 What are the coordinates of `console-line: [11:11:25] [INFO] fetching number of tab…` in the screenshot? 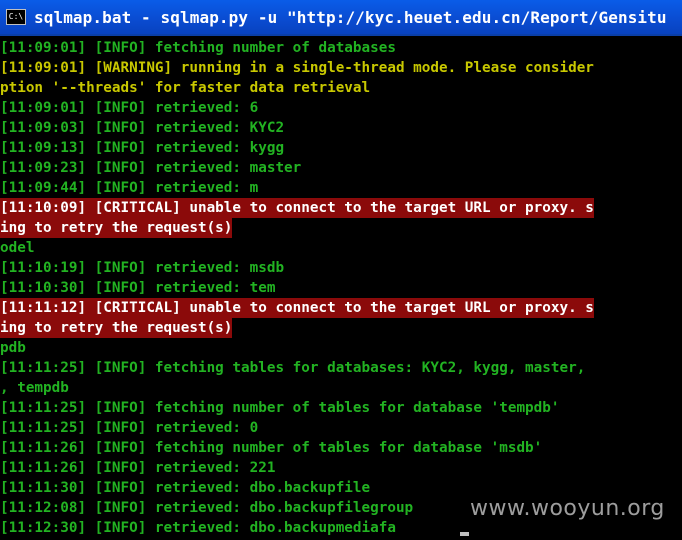 It's located at (280, 408).